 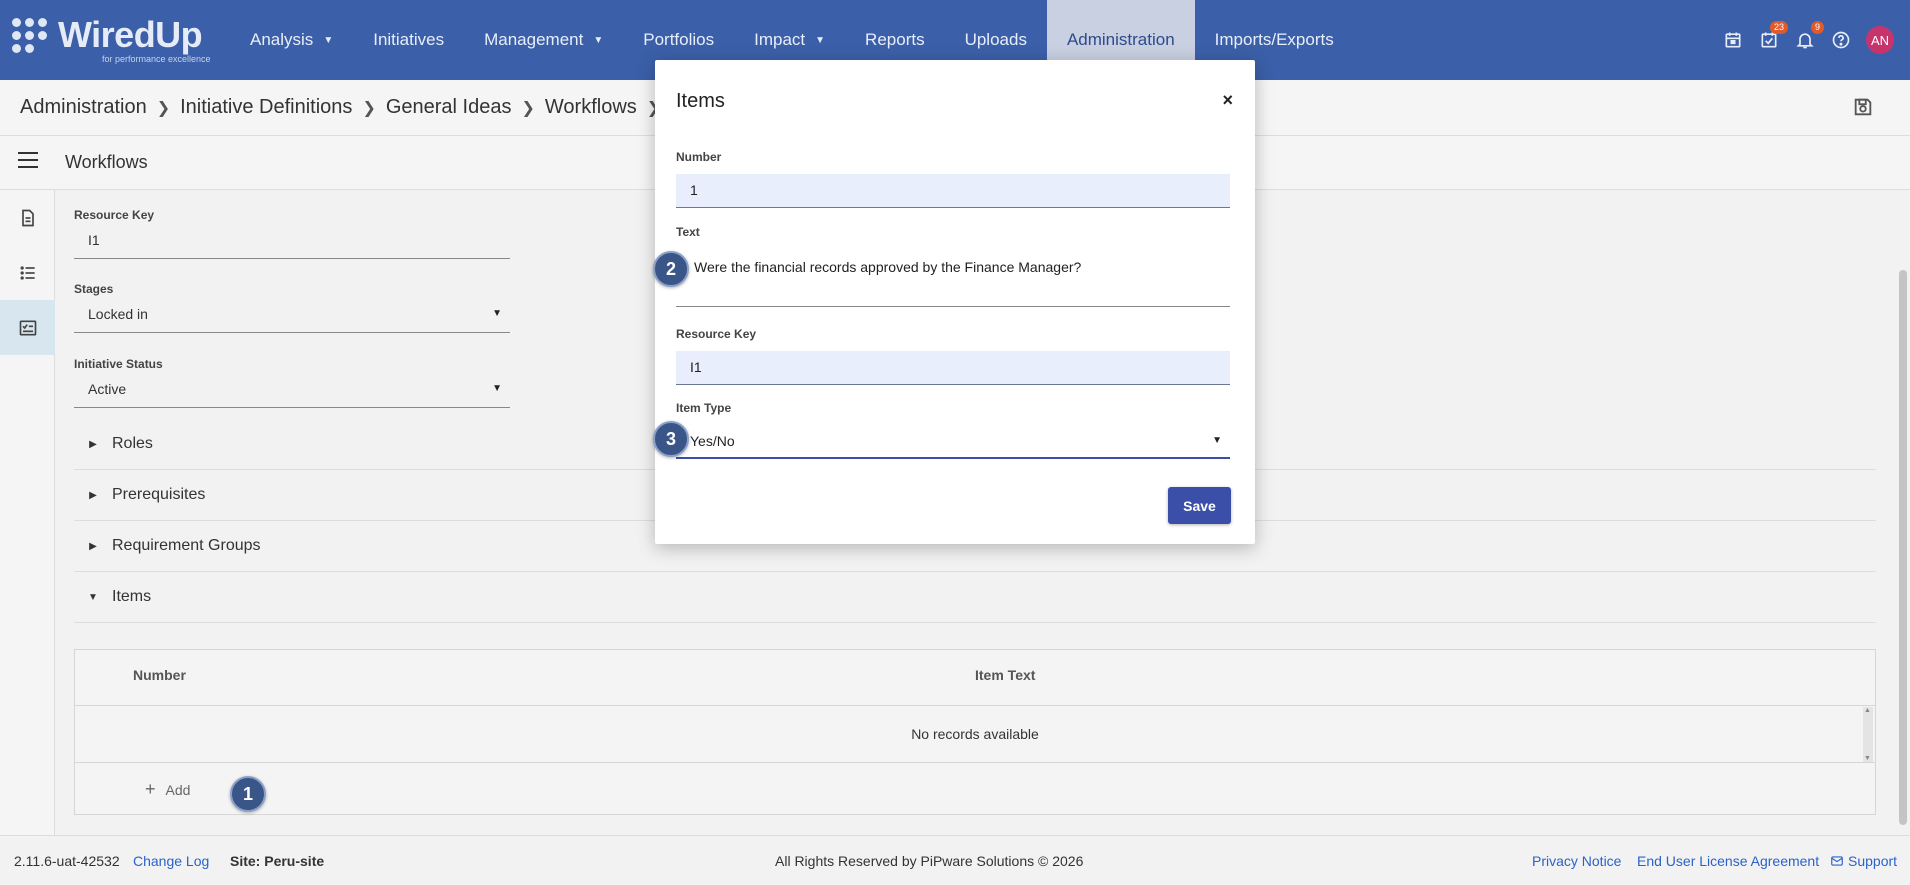 What do you see at coordinates (895, 39) in the screenshot?
I see `nav-label: Reports` at bounding box center [895, 39].